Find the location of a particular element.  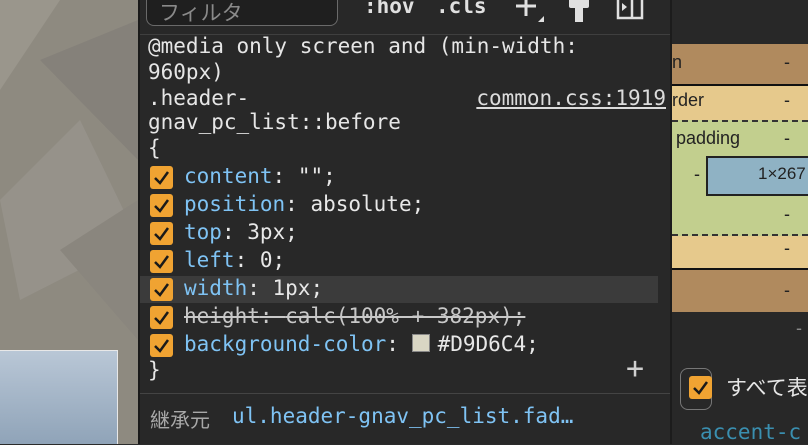

property-name: width is located at coordinates (215, 288).